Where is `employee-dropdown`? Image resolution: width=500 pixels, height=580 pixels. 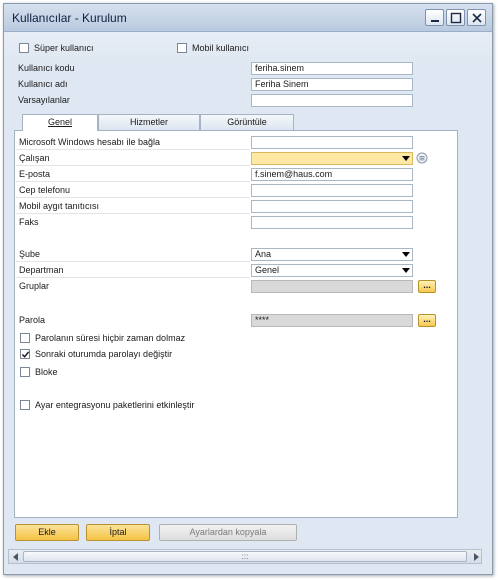
employee-dropdown is located at coordinates (332, 158).